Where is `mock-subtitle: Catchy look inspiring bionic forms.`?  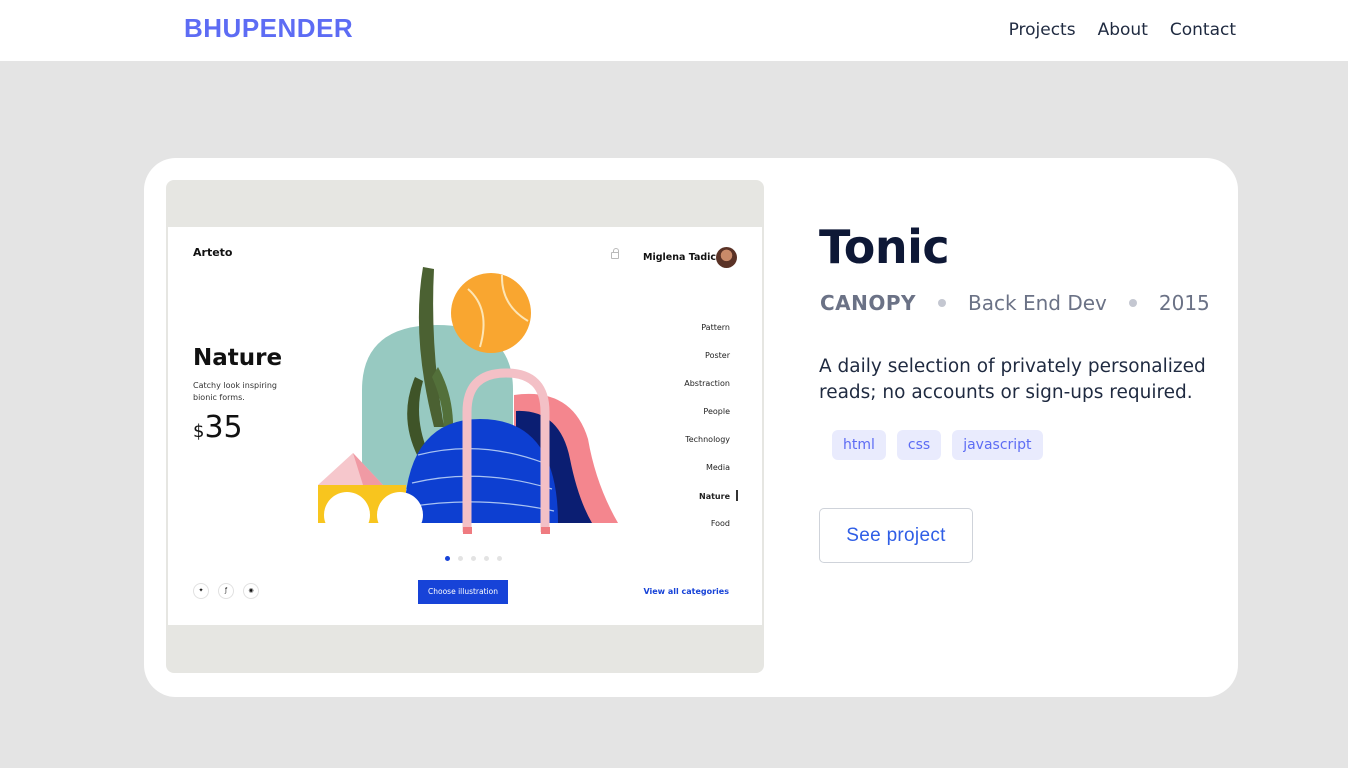
mock-subtitle: Catchy look inspiring bionic forms. is located at coordinates (235, 391).